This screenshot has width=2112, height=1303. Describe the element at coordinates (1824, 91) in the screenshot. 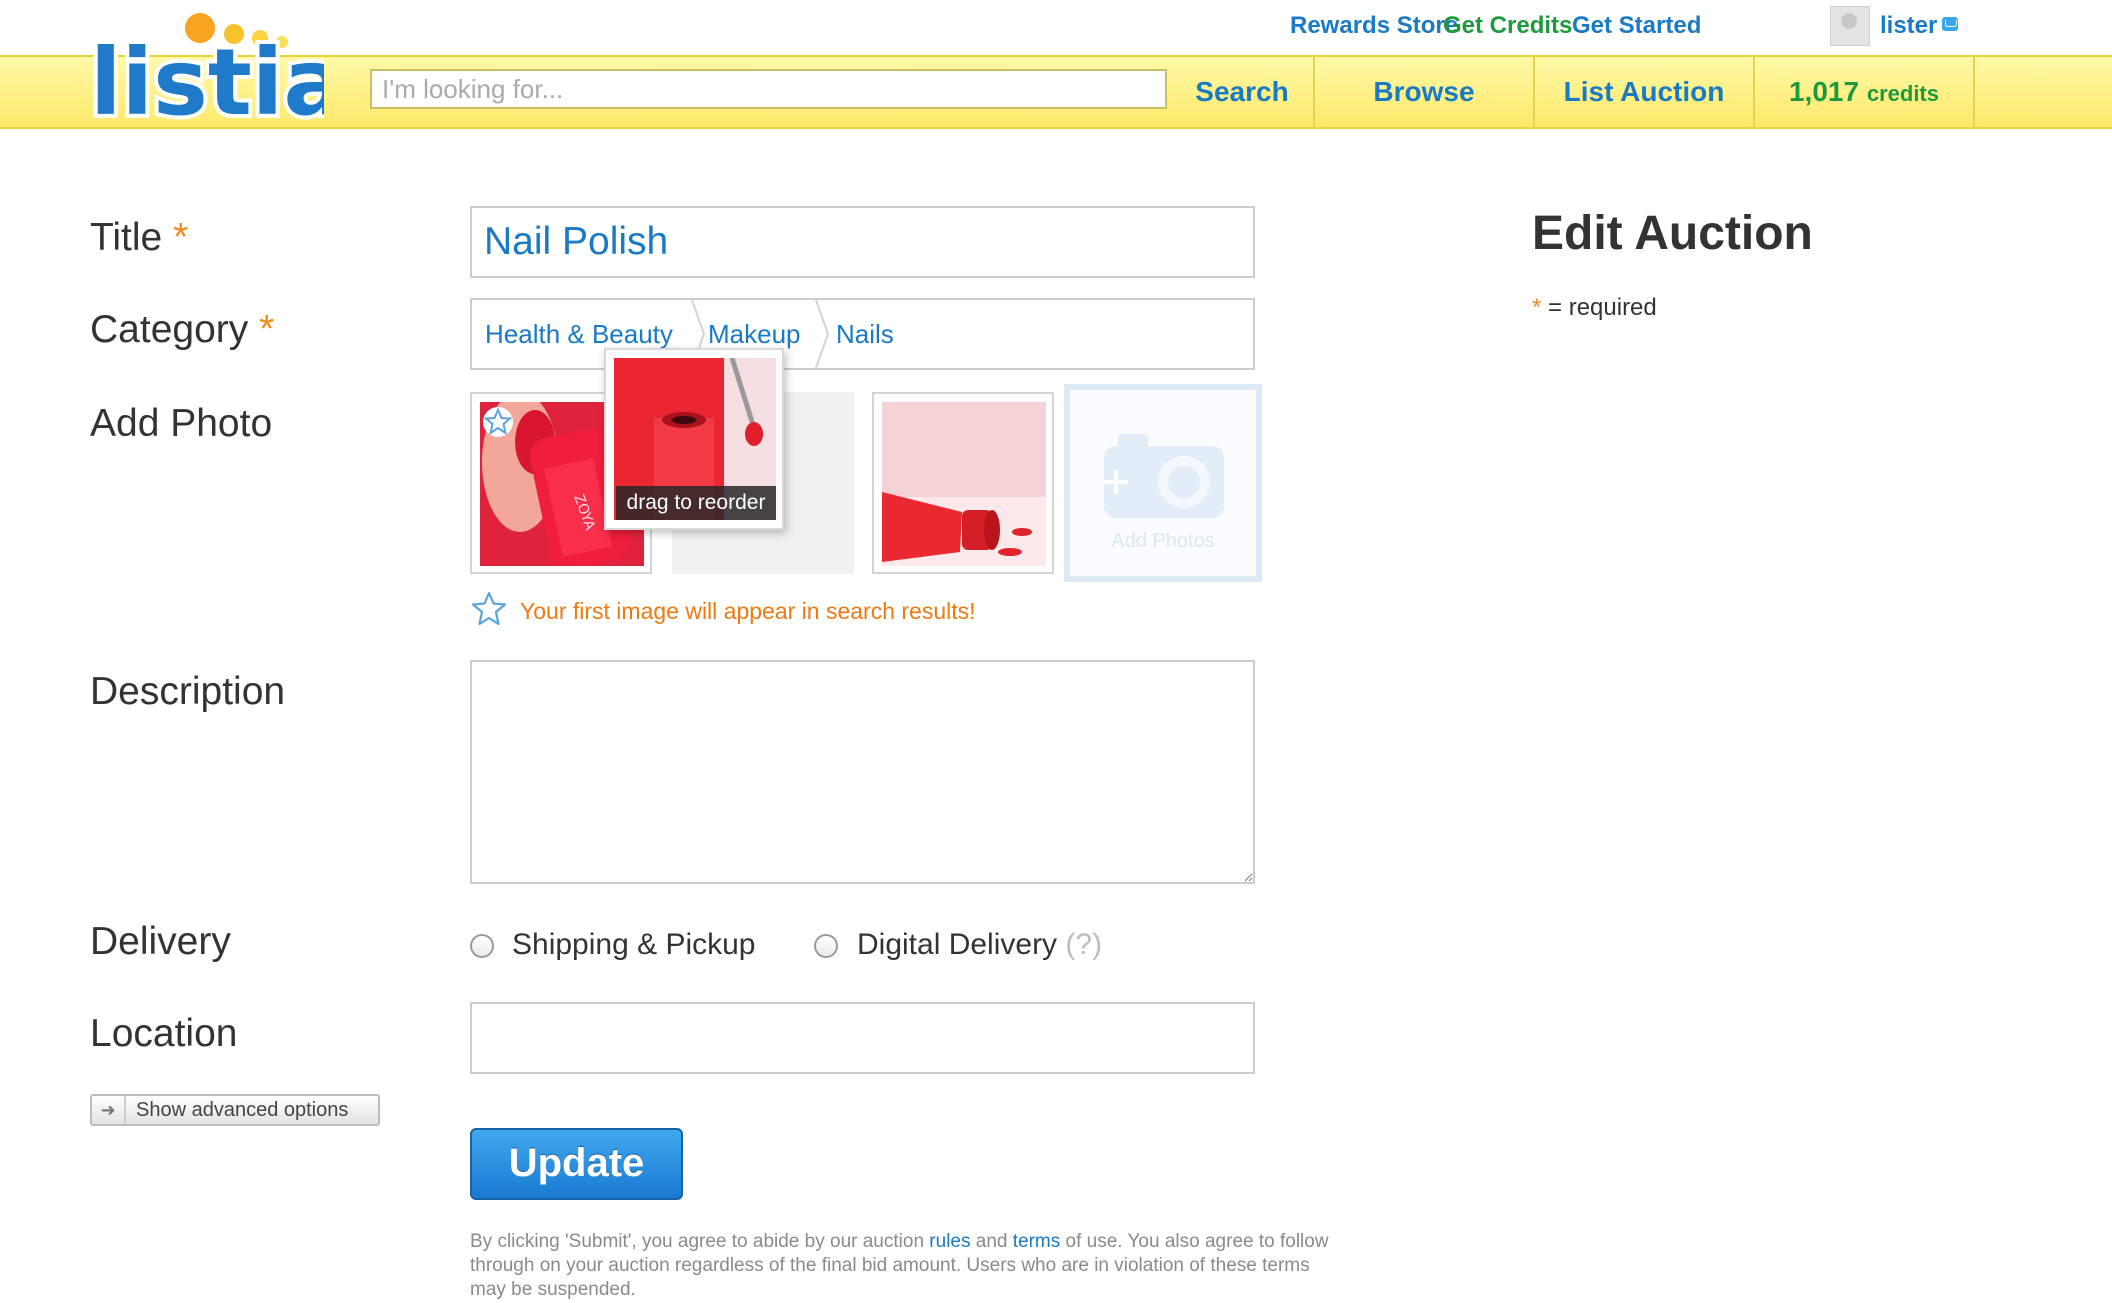

I see `credits-value: 1,017` at that location.